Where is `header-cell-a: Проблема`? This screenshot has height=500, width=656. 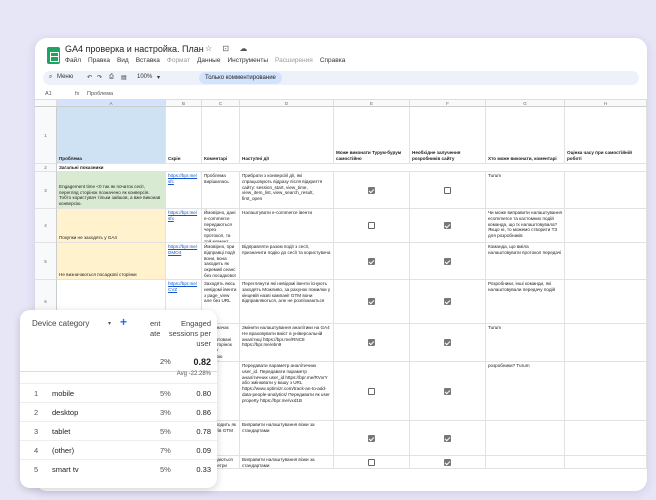
header-cell-a: Проблема is located at coordinates (111, 135).